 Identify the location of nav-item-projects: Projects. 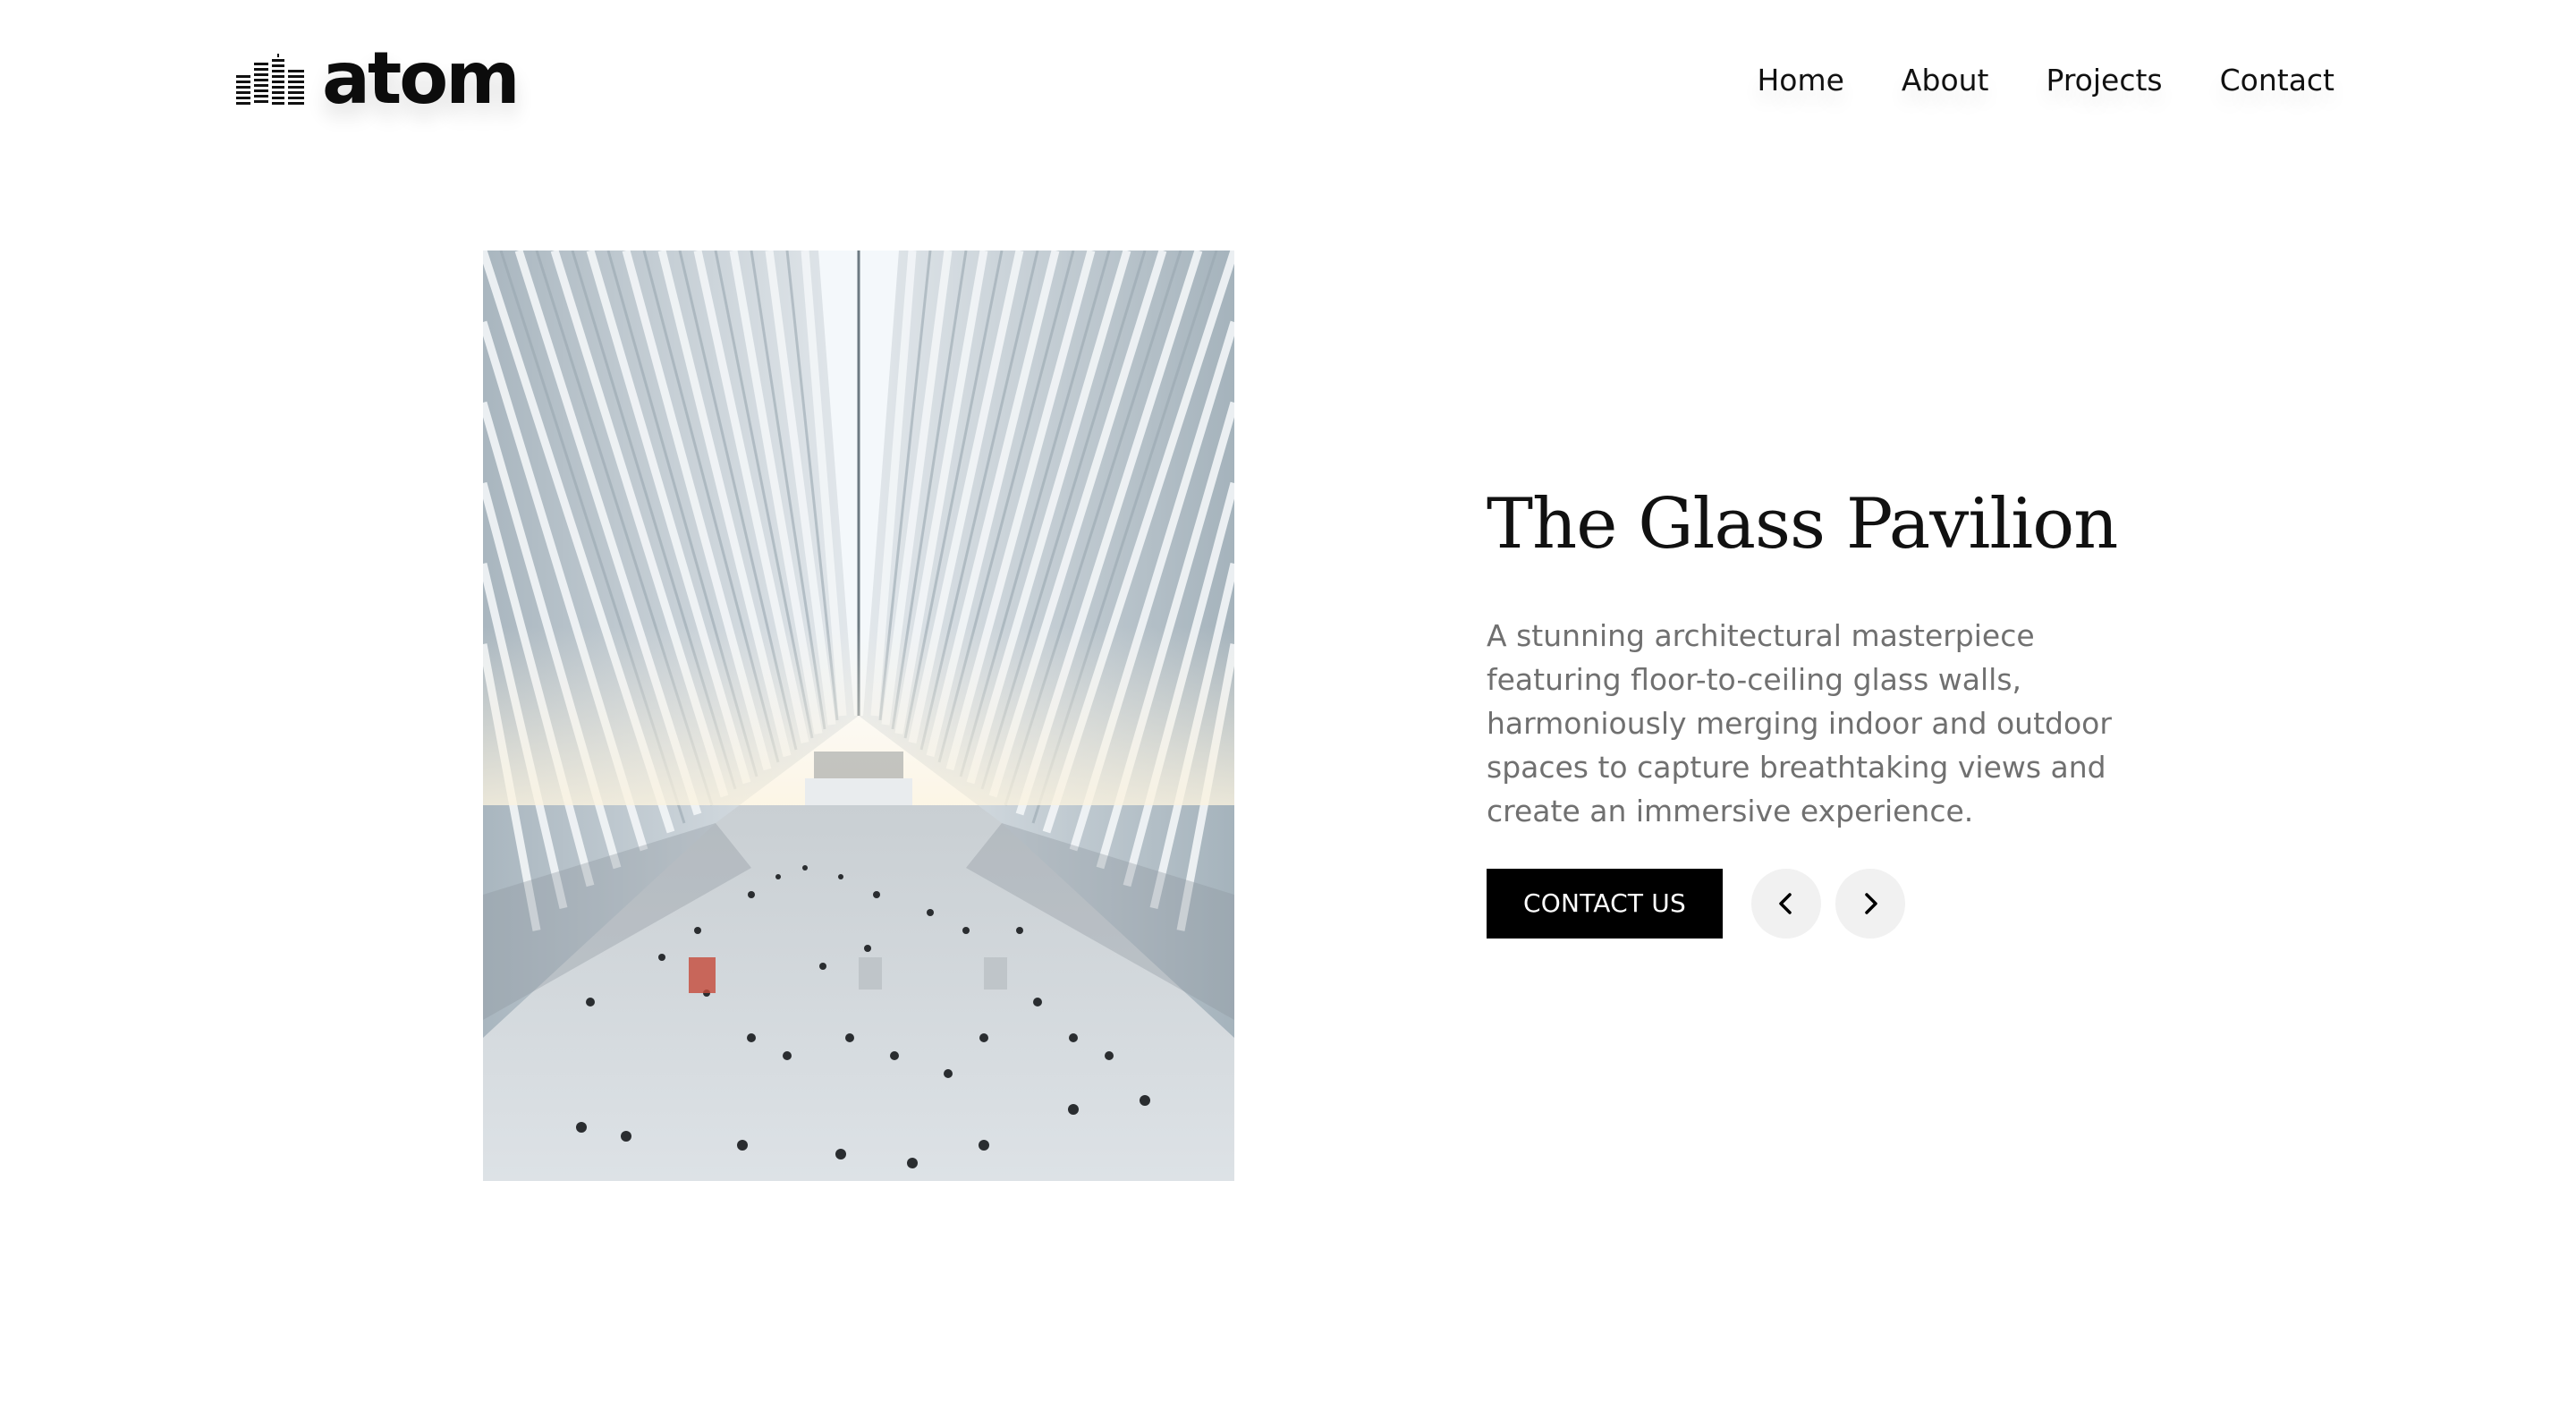
(2104, 81).